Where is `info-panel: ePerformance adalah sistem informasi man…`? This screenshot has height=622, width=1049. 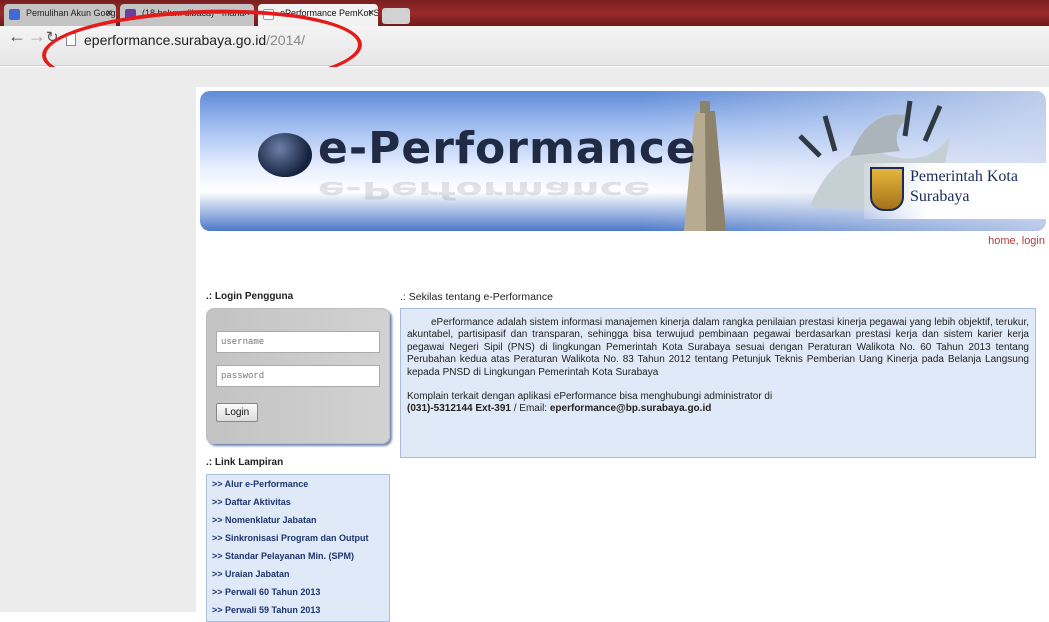 info-panel: ePerformance adalah sistem informasi man… is located at coordinates (718, 383).